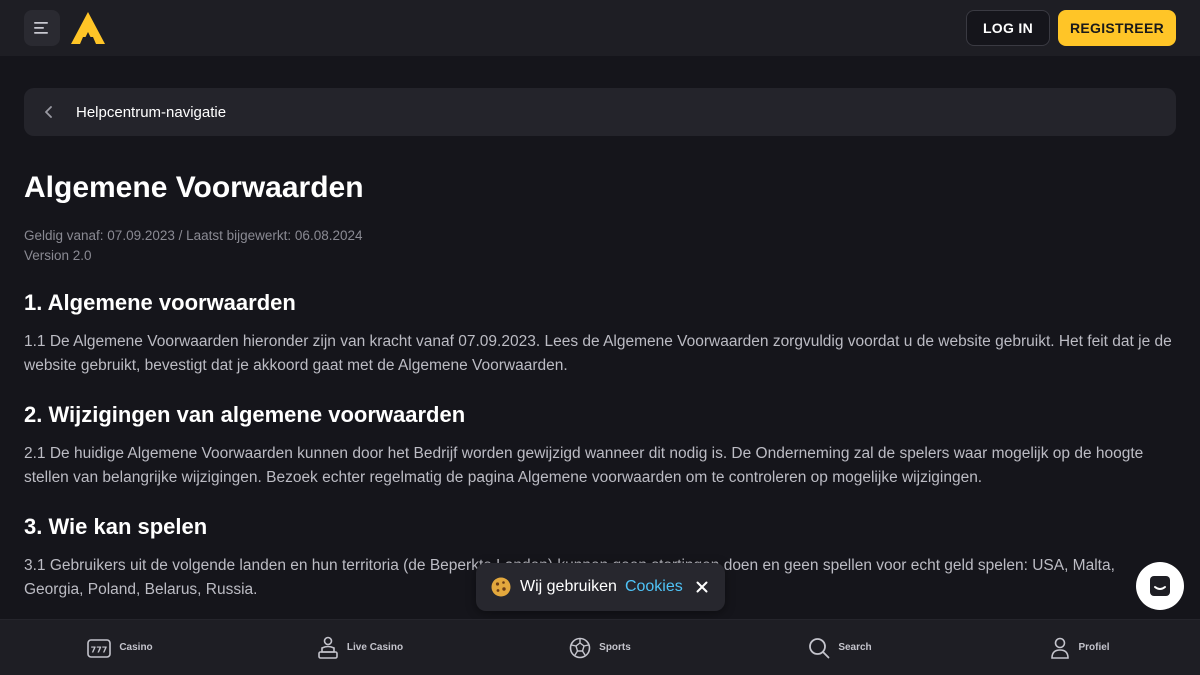 The height and width of the screenshot is (675, 1200). What do you see at coordinates (600, 28) in the screenshot?
I see `top-bar: LOG IN REGISTREER` at bounding box center [600, 28].